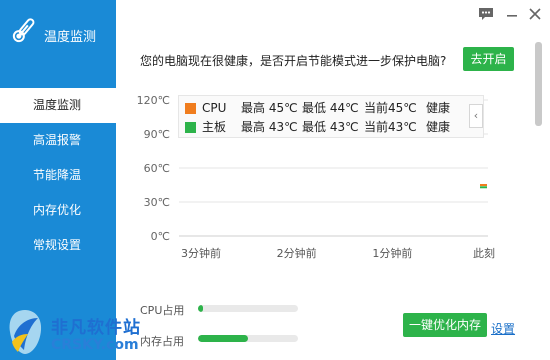 The width and height of the screenshot is (550, 360). What do you see at coordinates (476, 116) in the screenshot?
I see `legend-collapse-button: ‹` at bounding box center [476, 116].